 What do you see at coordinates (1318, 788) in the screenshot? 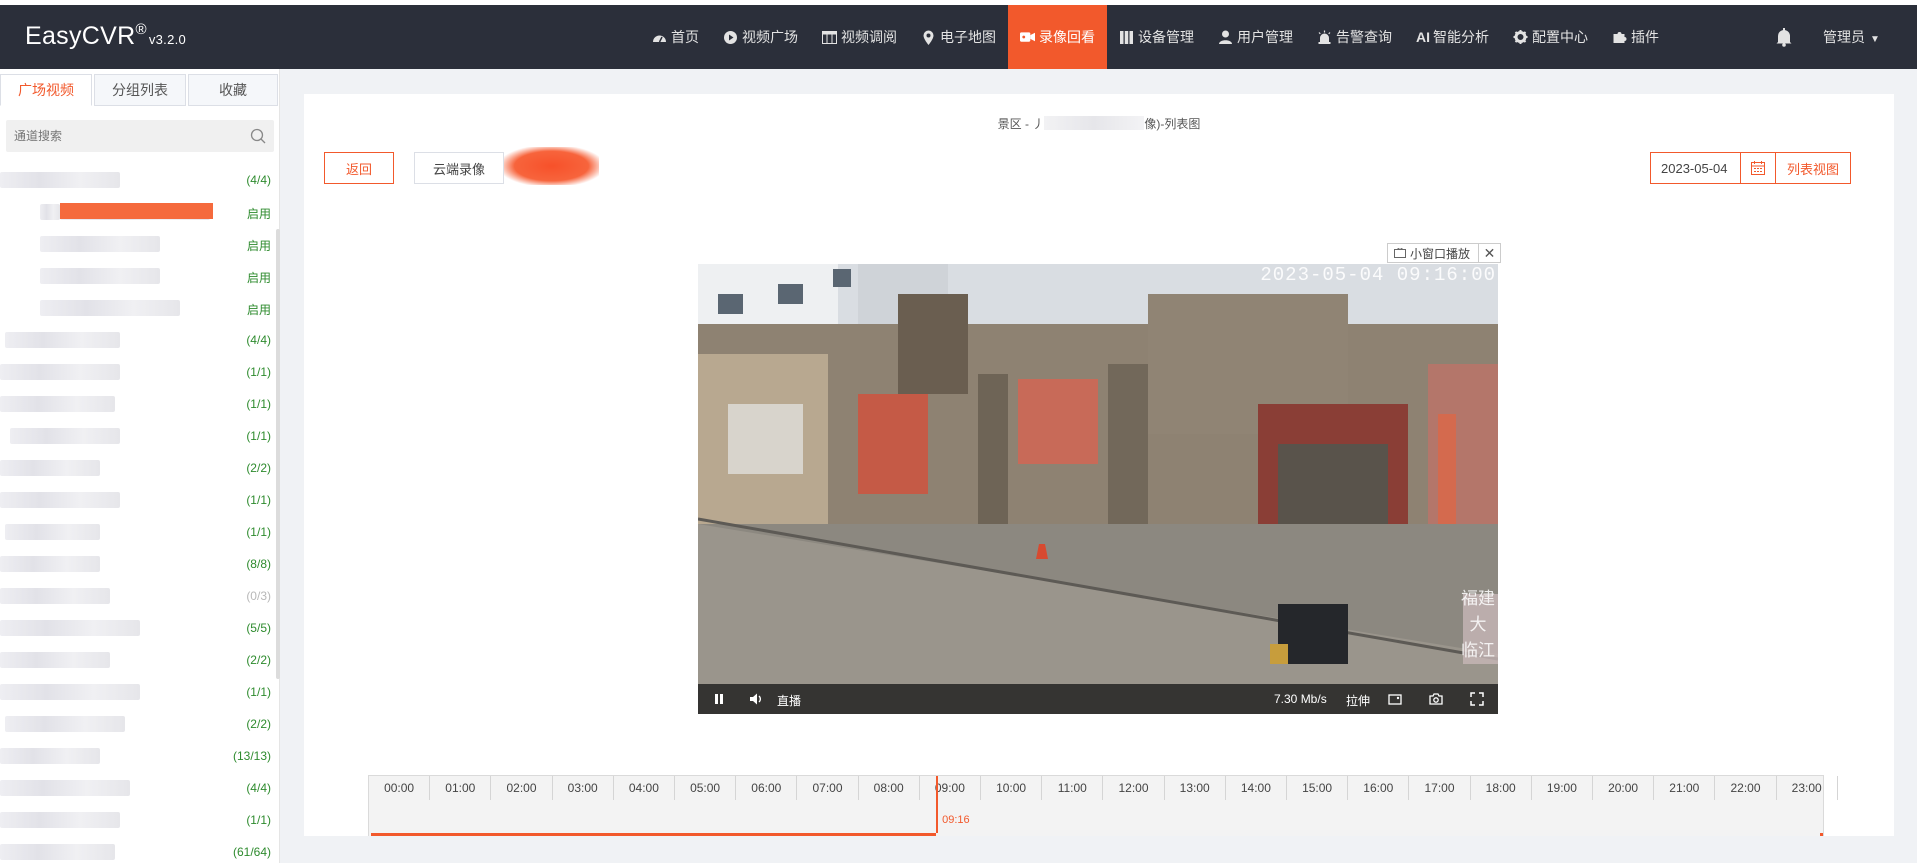
I see `timeline-hour-tick: 15:00` at bounding box center [1318, 788].